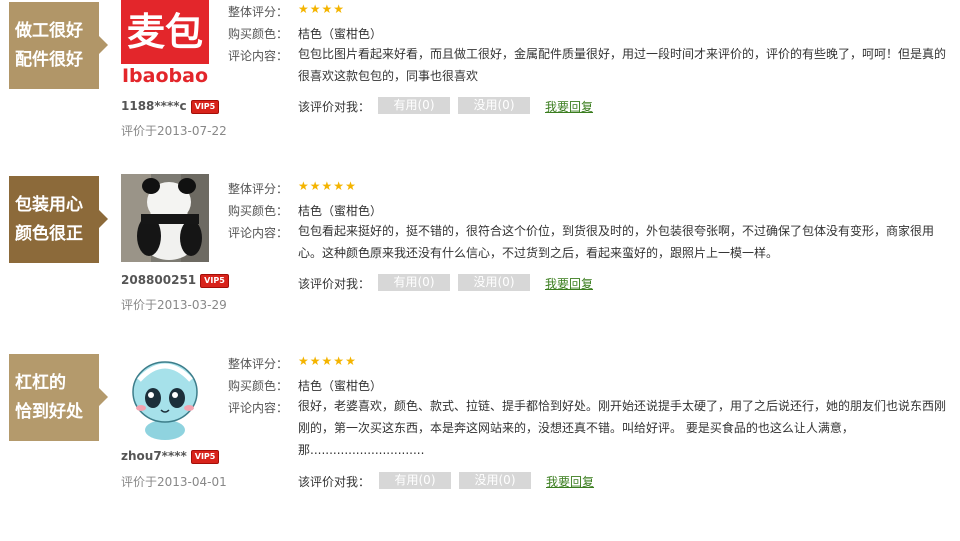 Image resolution: width=960 pixels, height=541 pixels. I want to click on banner-line-1: 包装用心, so click(49, 204).